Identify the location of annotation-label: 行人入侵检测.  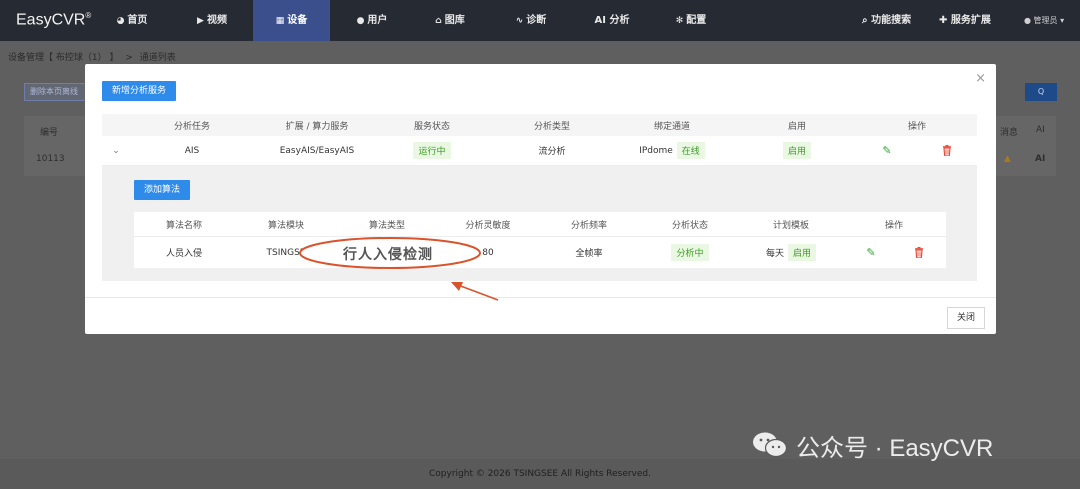
(388, 255).